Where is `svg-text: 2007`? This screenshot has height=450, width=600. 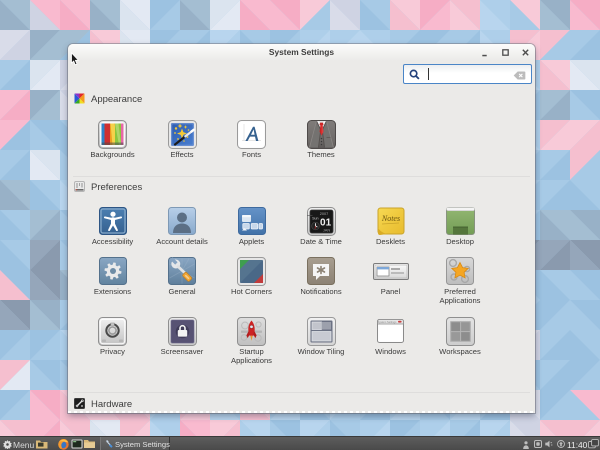
svg-text: 2007 is located at coordinates (323, 214).